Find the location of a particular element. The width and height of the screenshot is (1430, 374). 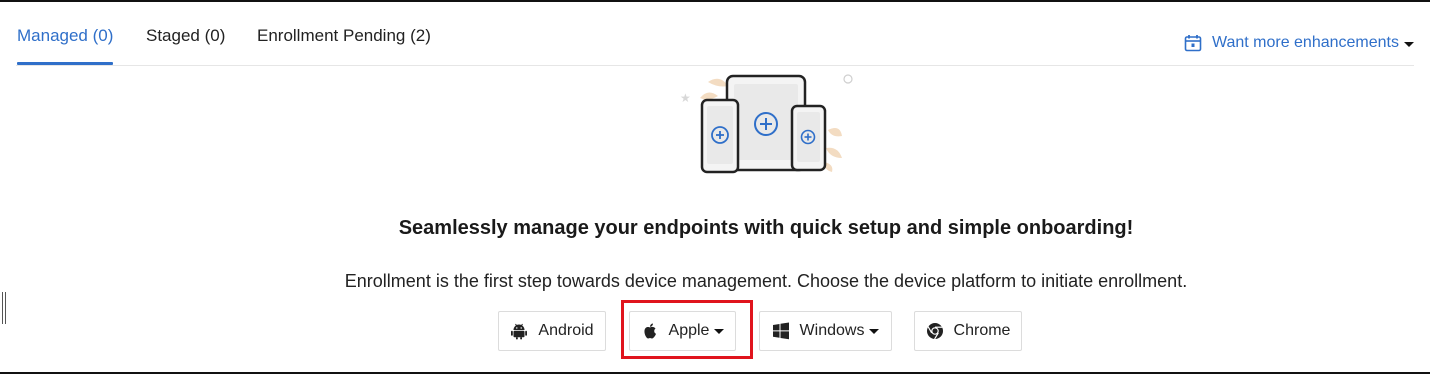

windows-icon is located at coordinates (781, 331).